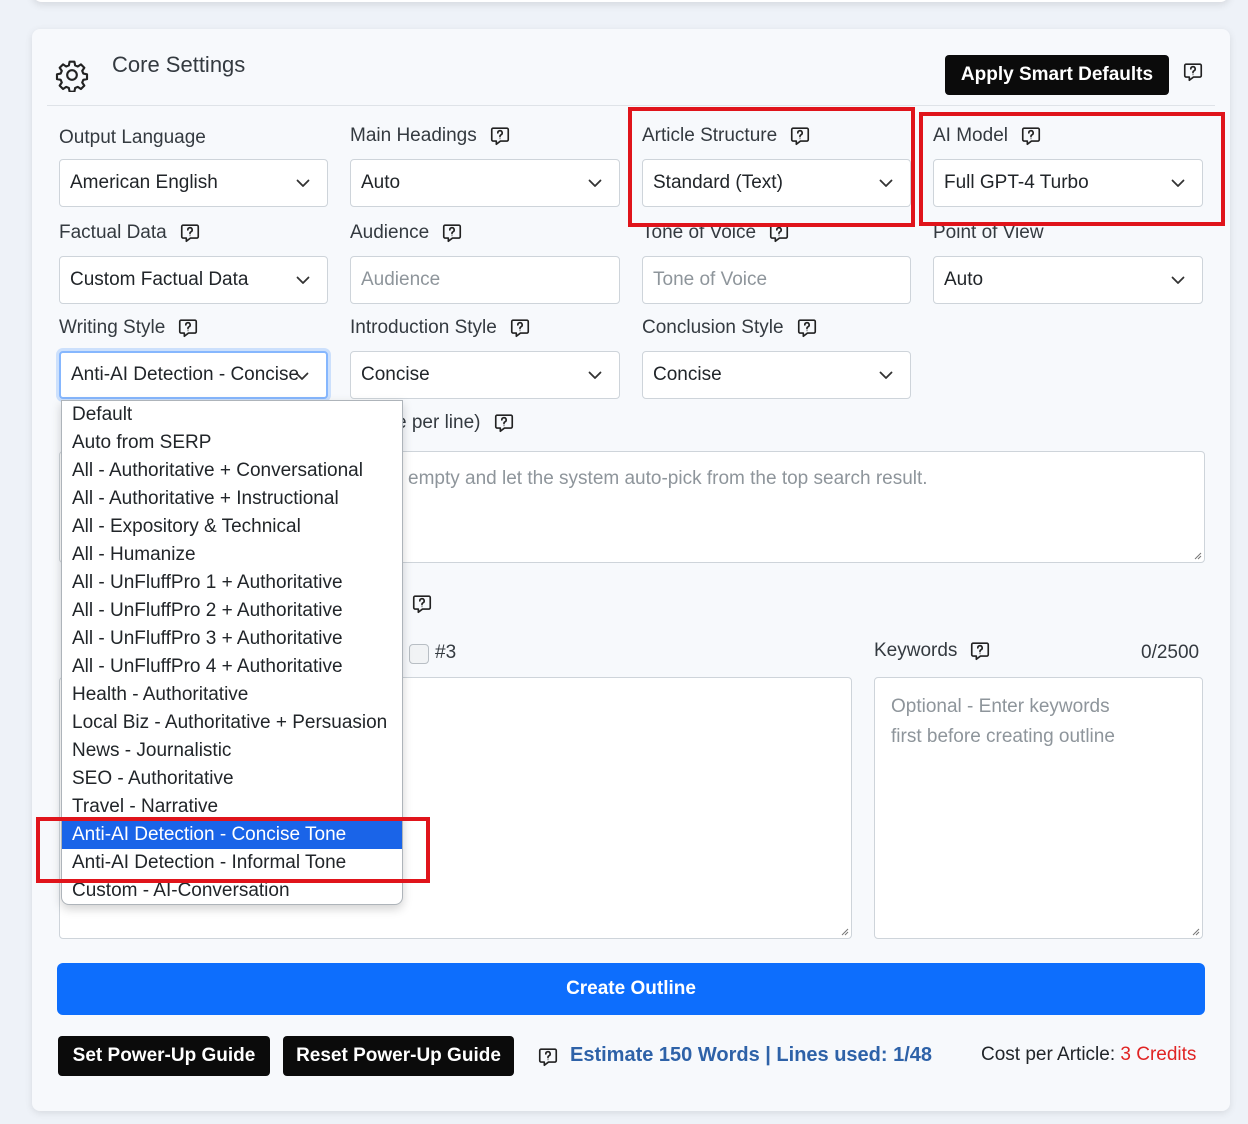  I want to click on writing-style-option: All - UnFluffPro 4 + Authoritative, so click(232, 667).